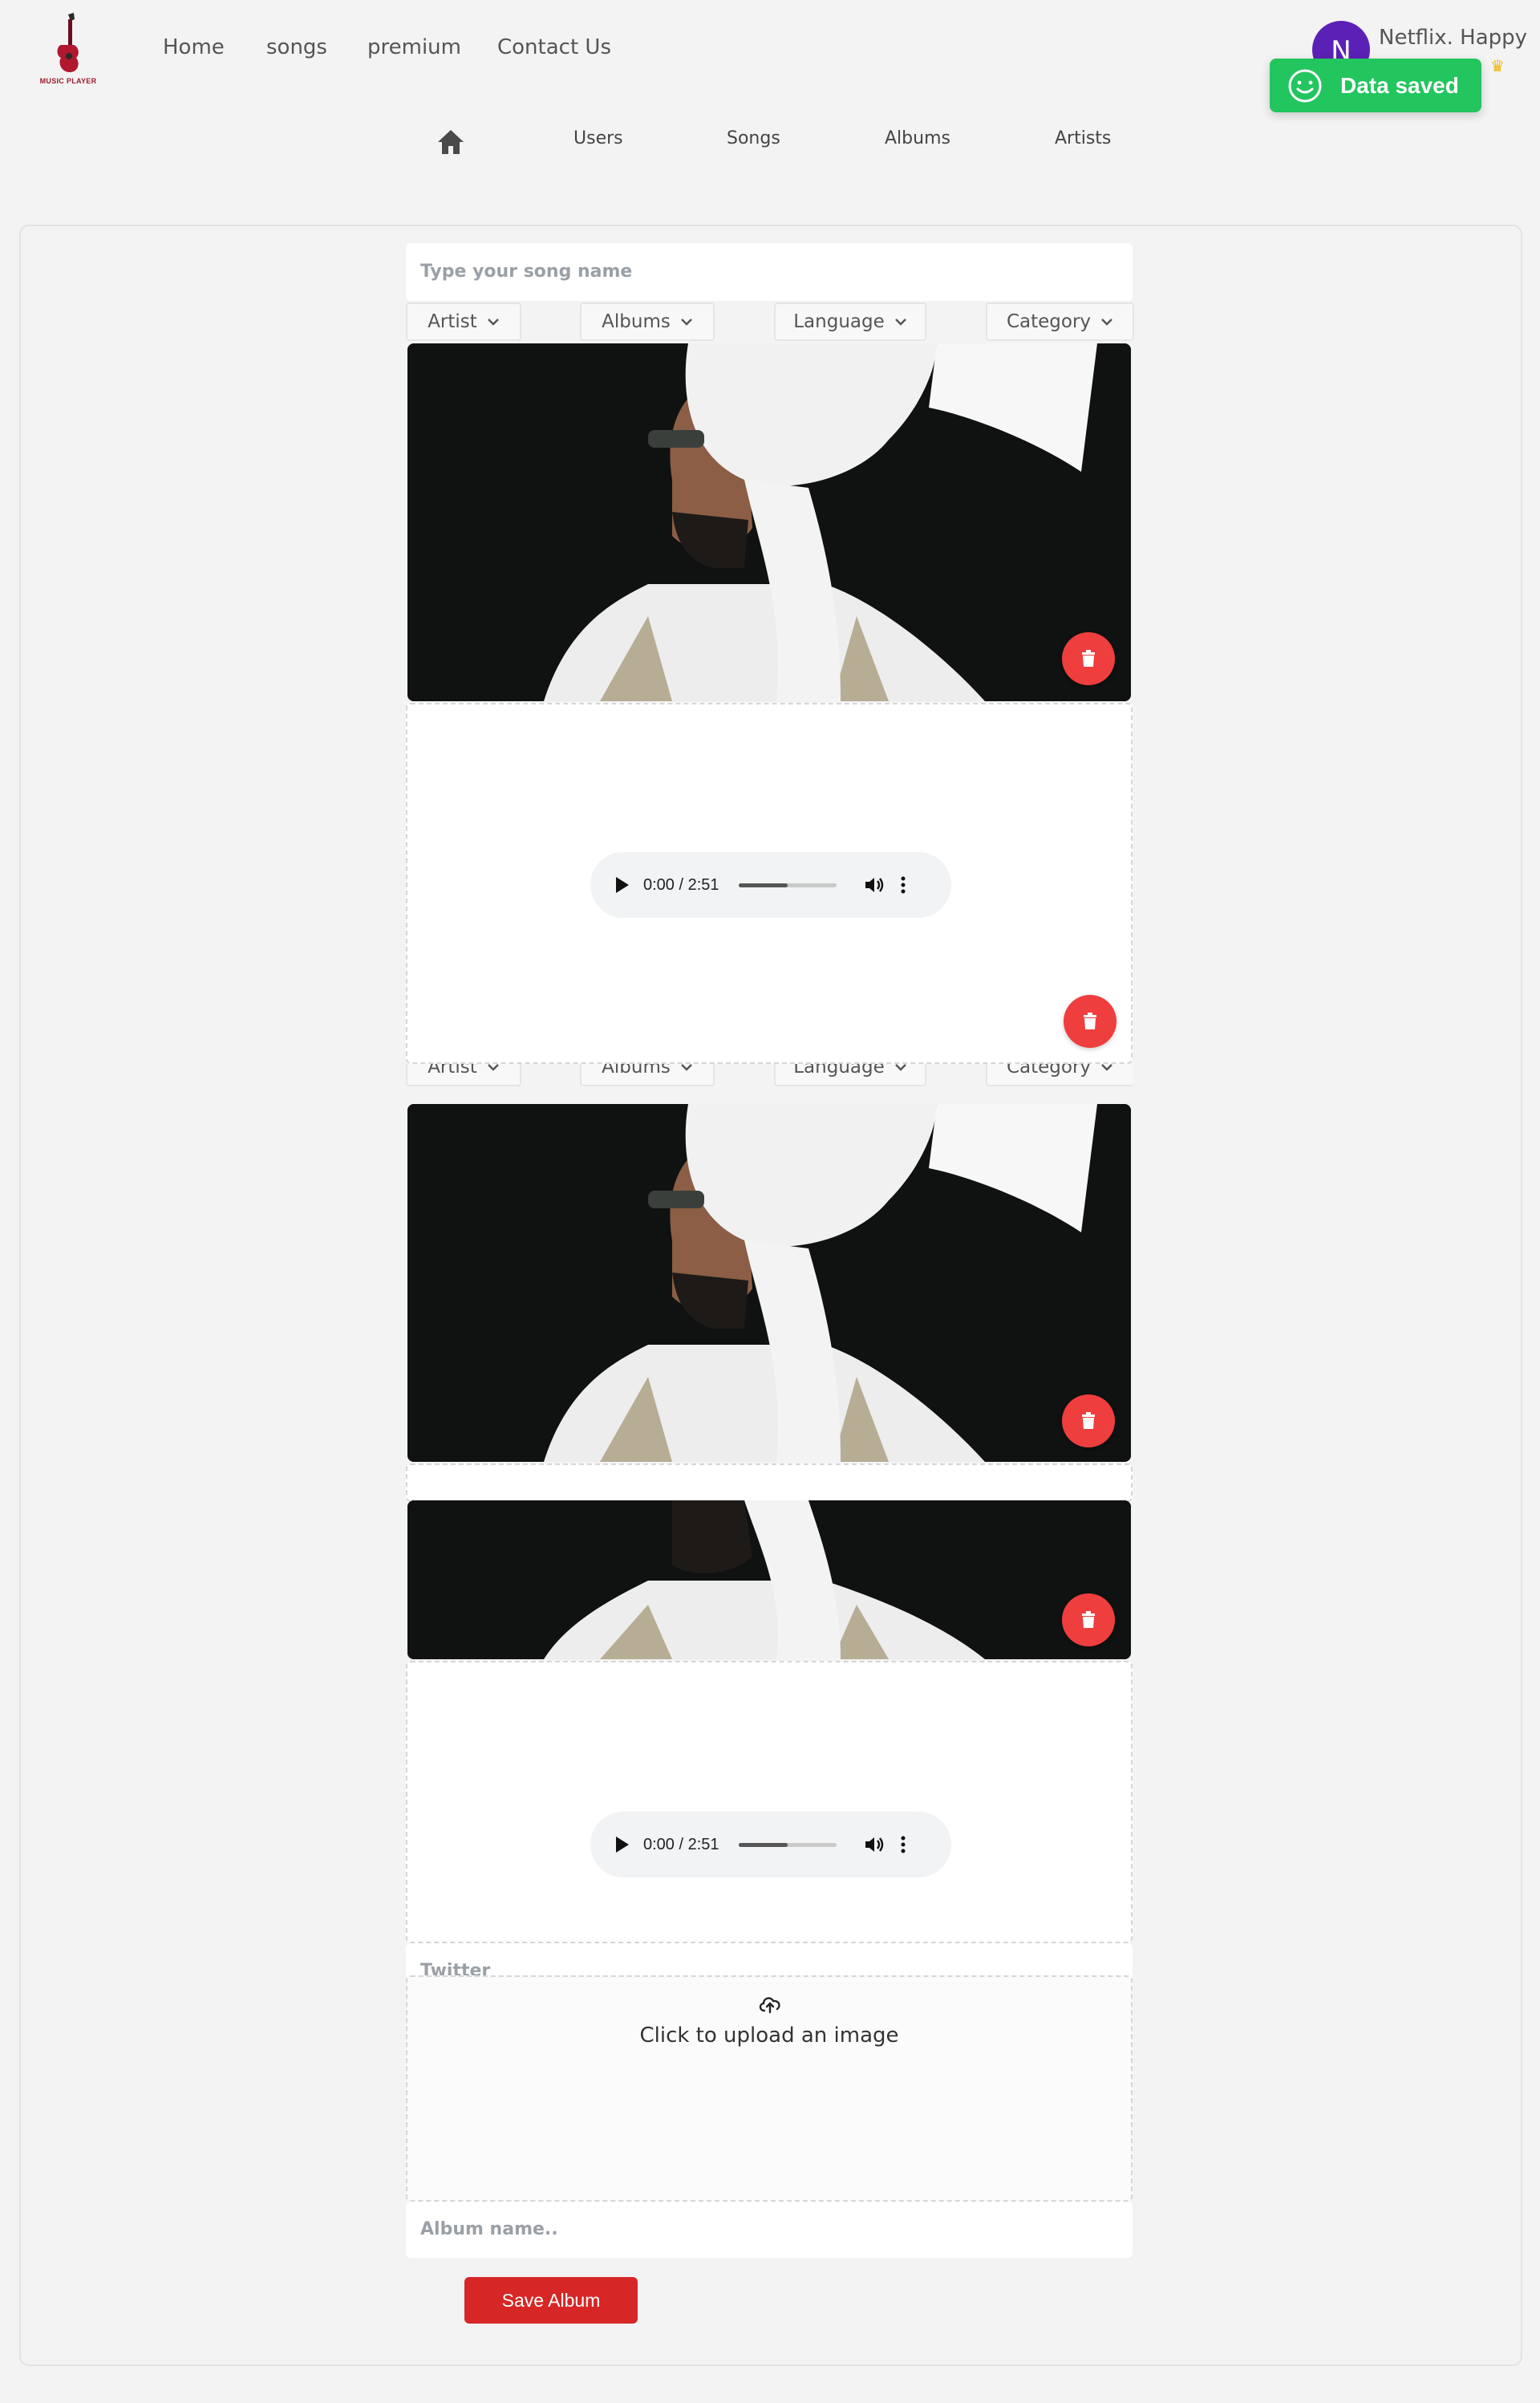  What do you see at coordinates (1305, 85) in the screenshot?
I see `smile-icon` at bounding box center [1305, 85].